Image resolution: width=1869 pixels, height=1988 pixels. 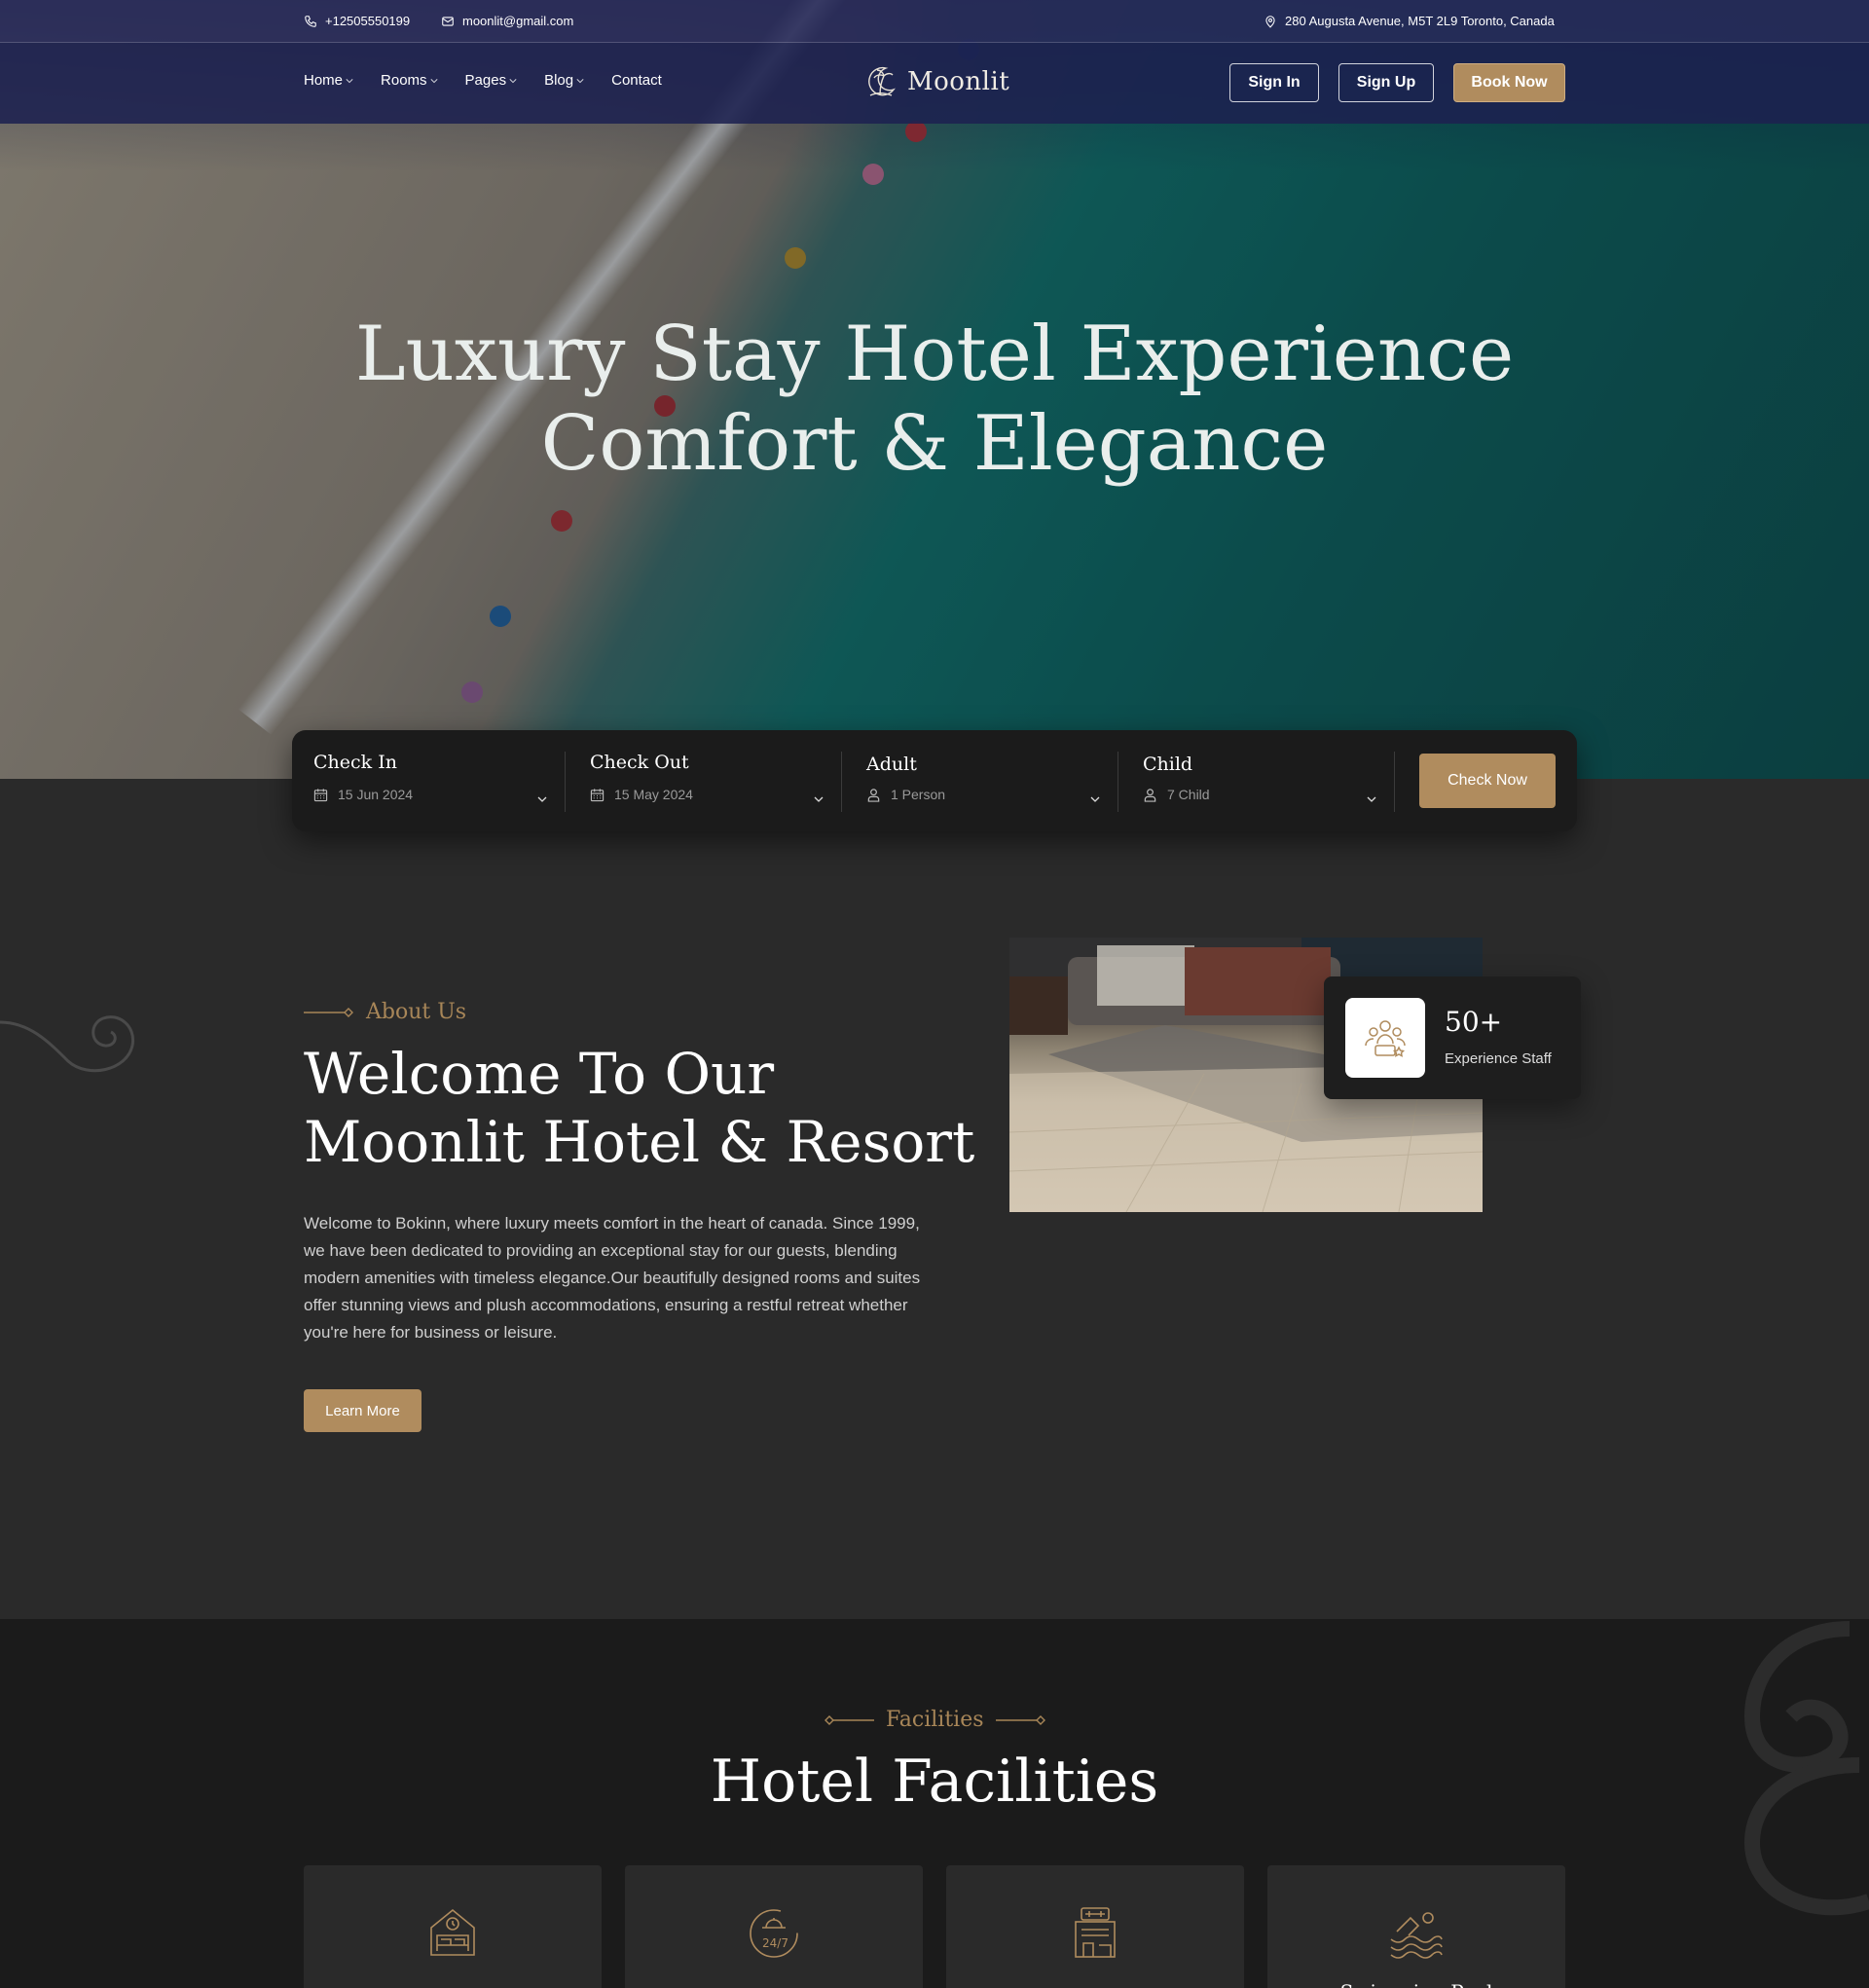 I want to click on adult-label: Adult, so click(x=891, y=764).